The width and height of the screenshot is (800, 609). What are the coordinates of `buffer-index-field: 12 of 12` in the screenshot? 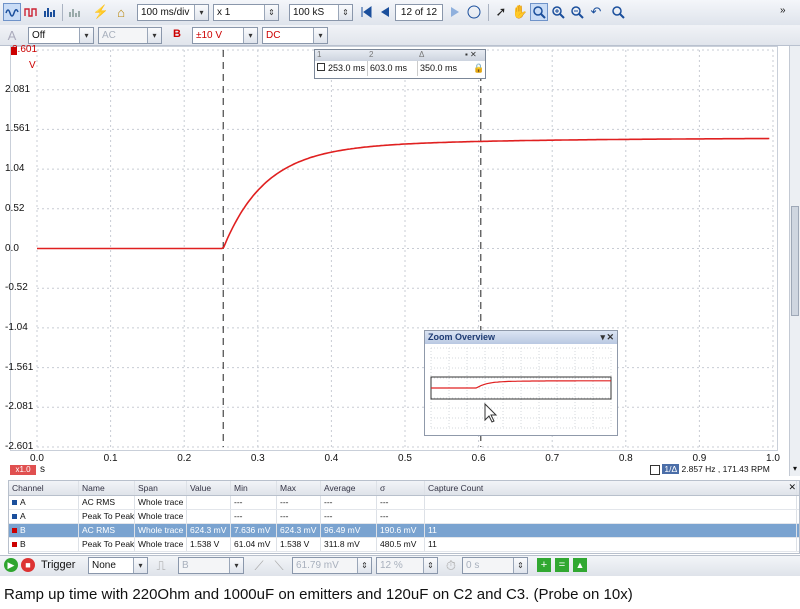 It's located at (419, 12).